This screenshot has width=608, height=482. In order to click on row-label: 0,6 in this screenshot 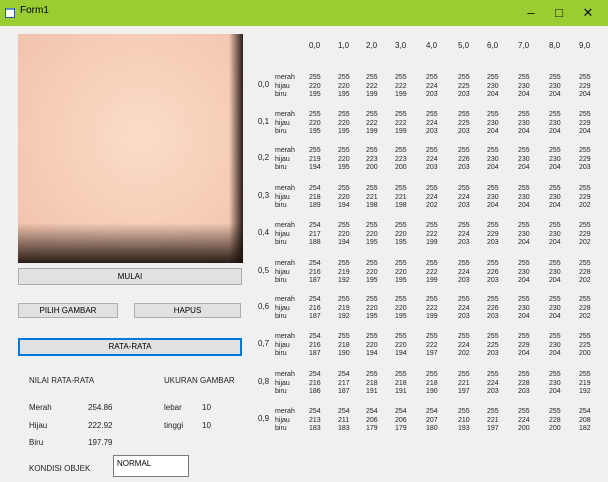, I will do `click(264, 306)`.